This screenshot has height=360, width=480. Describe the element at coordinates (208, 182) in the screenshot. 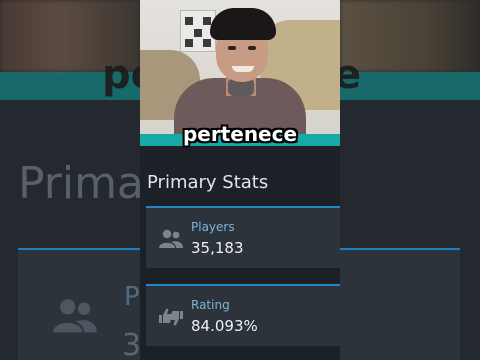

I see `section-title: Primary Stats` at that location.